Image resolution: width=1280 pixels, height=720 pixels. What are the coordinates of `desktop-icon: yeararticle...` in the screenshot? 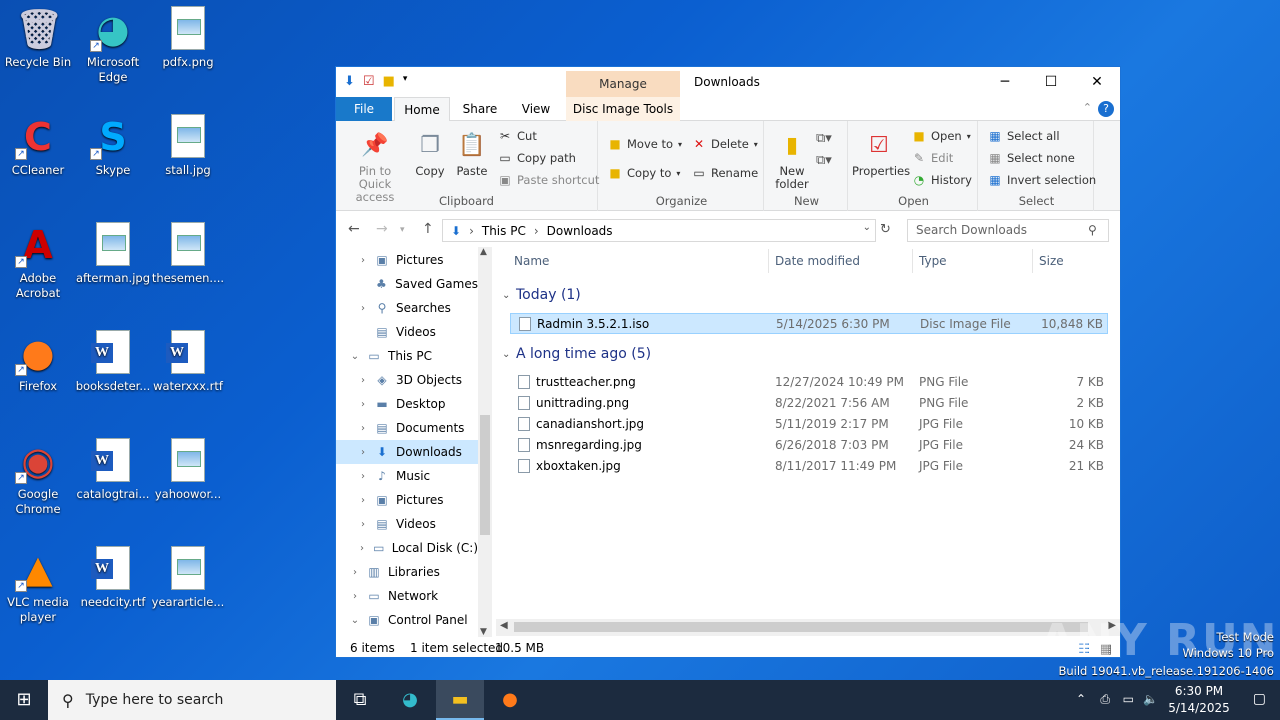 It's located at (188, 578).